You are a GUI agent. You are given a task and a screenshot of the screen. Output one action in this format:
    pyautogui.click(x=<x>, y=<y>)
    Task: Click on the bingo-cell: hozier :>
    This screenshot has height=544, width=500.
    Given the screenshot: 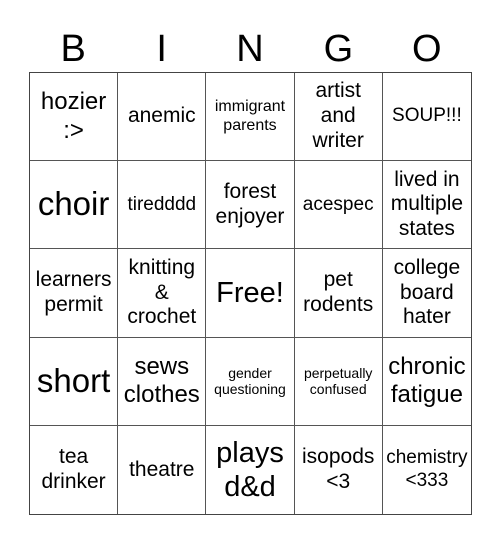 What is the action you would take?
    pyautogui.click(x=74, y=117)
    